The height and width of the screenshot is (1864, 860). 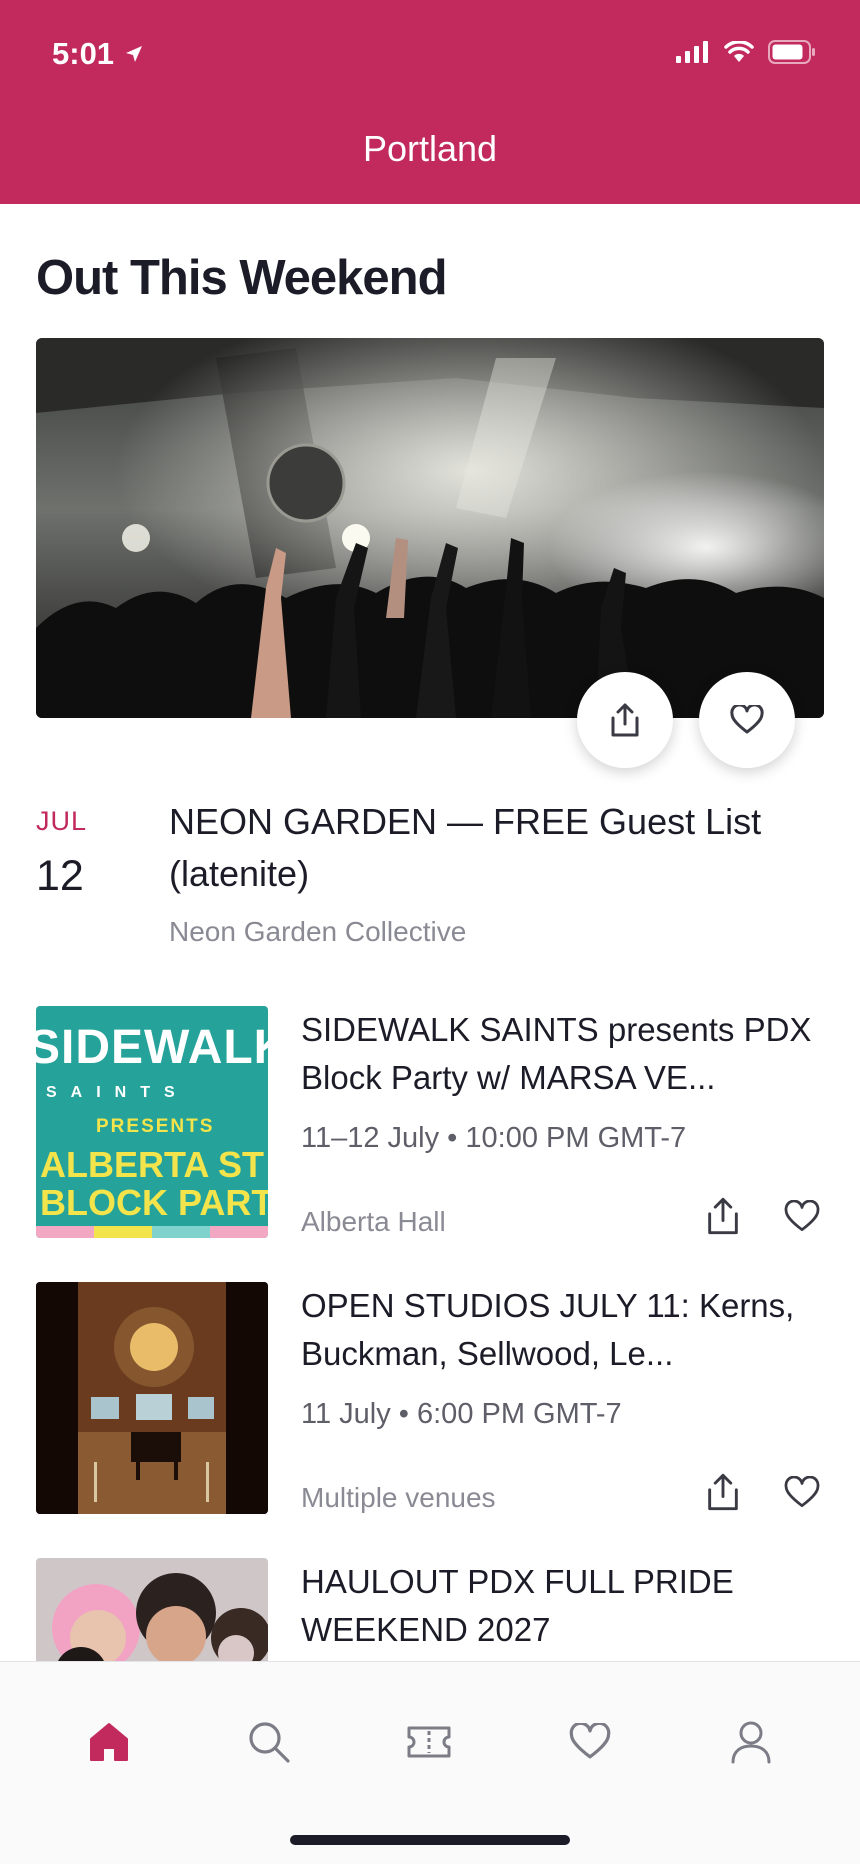 What do you see at coordinates (494, 1138) in the screenshot?
I see `event-datetime: 11–12 July • 10:00 PM GMT-7` at bounding box center [494, 1138].